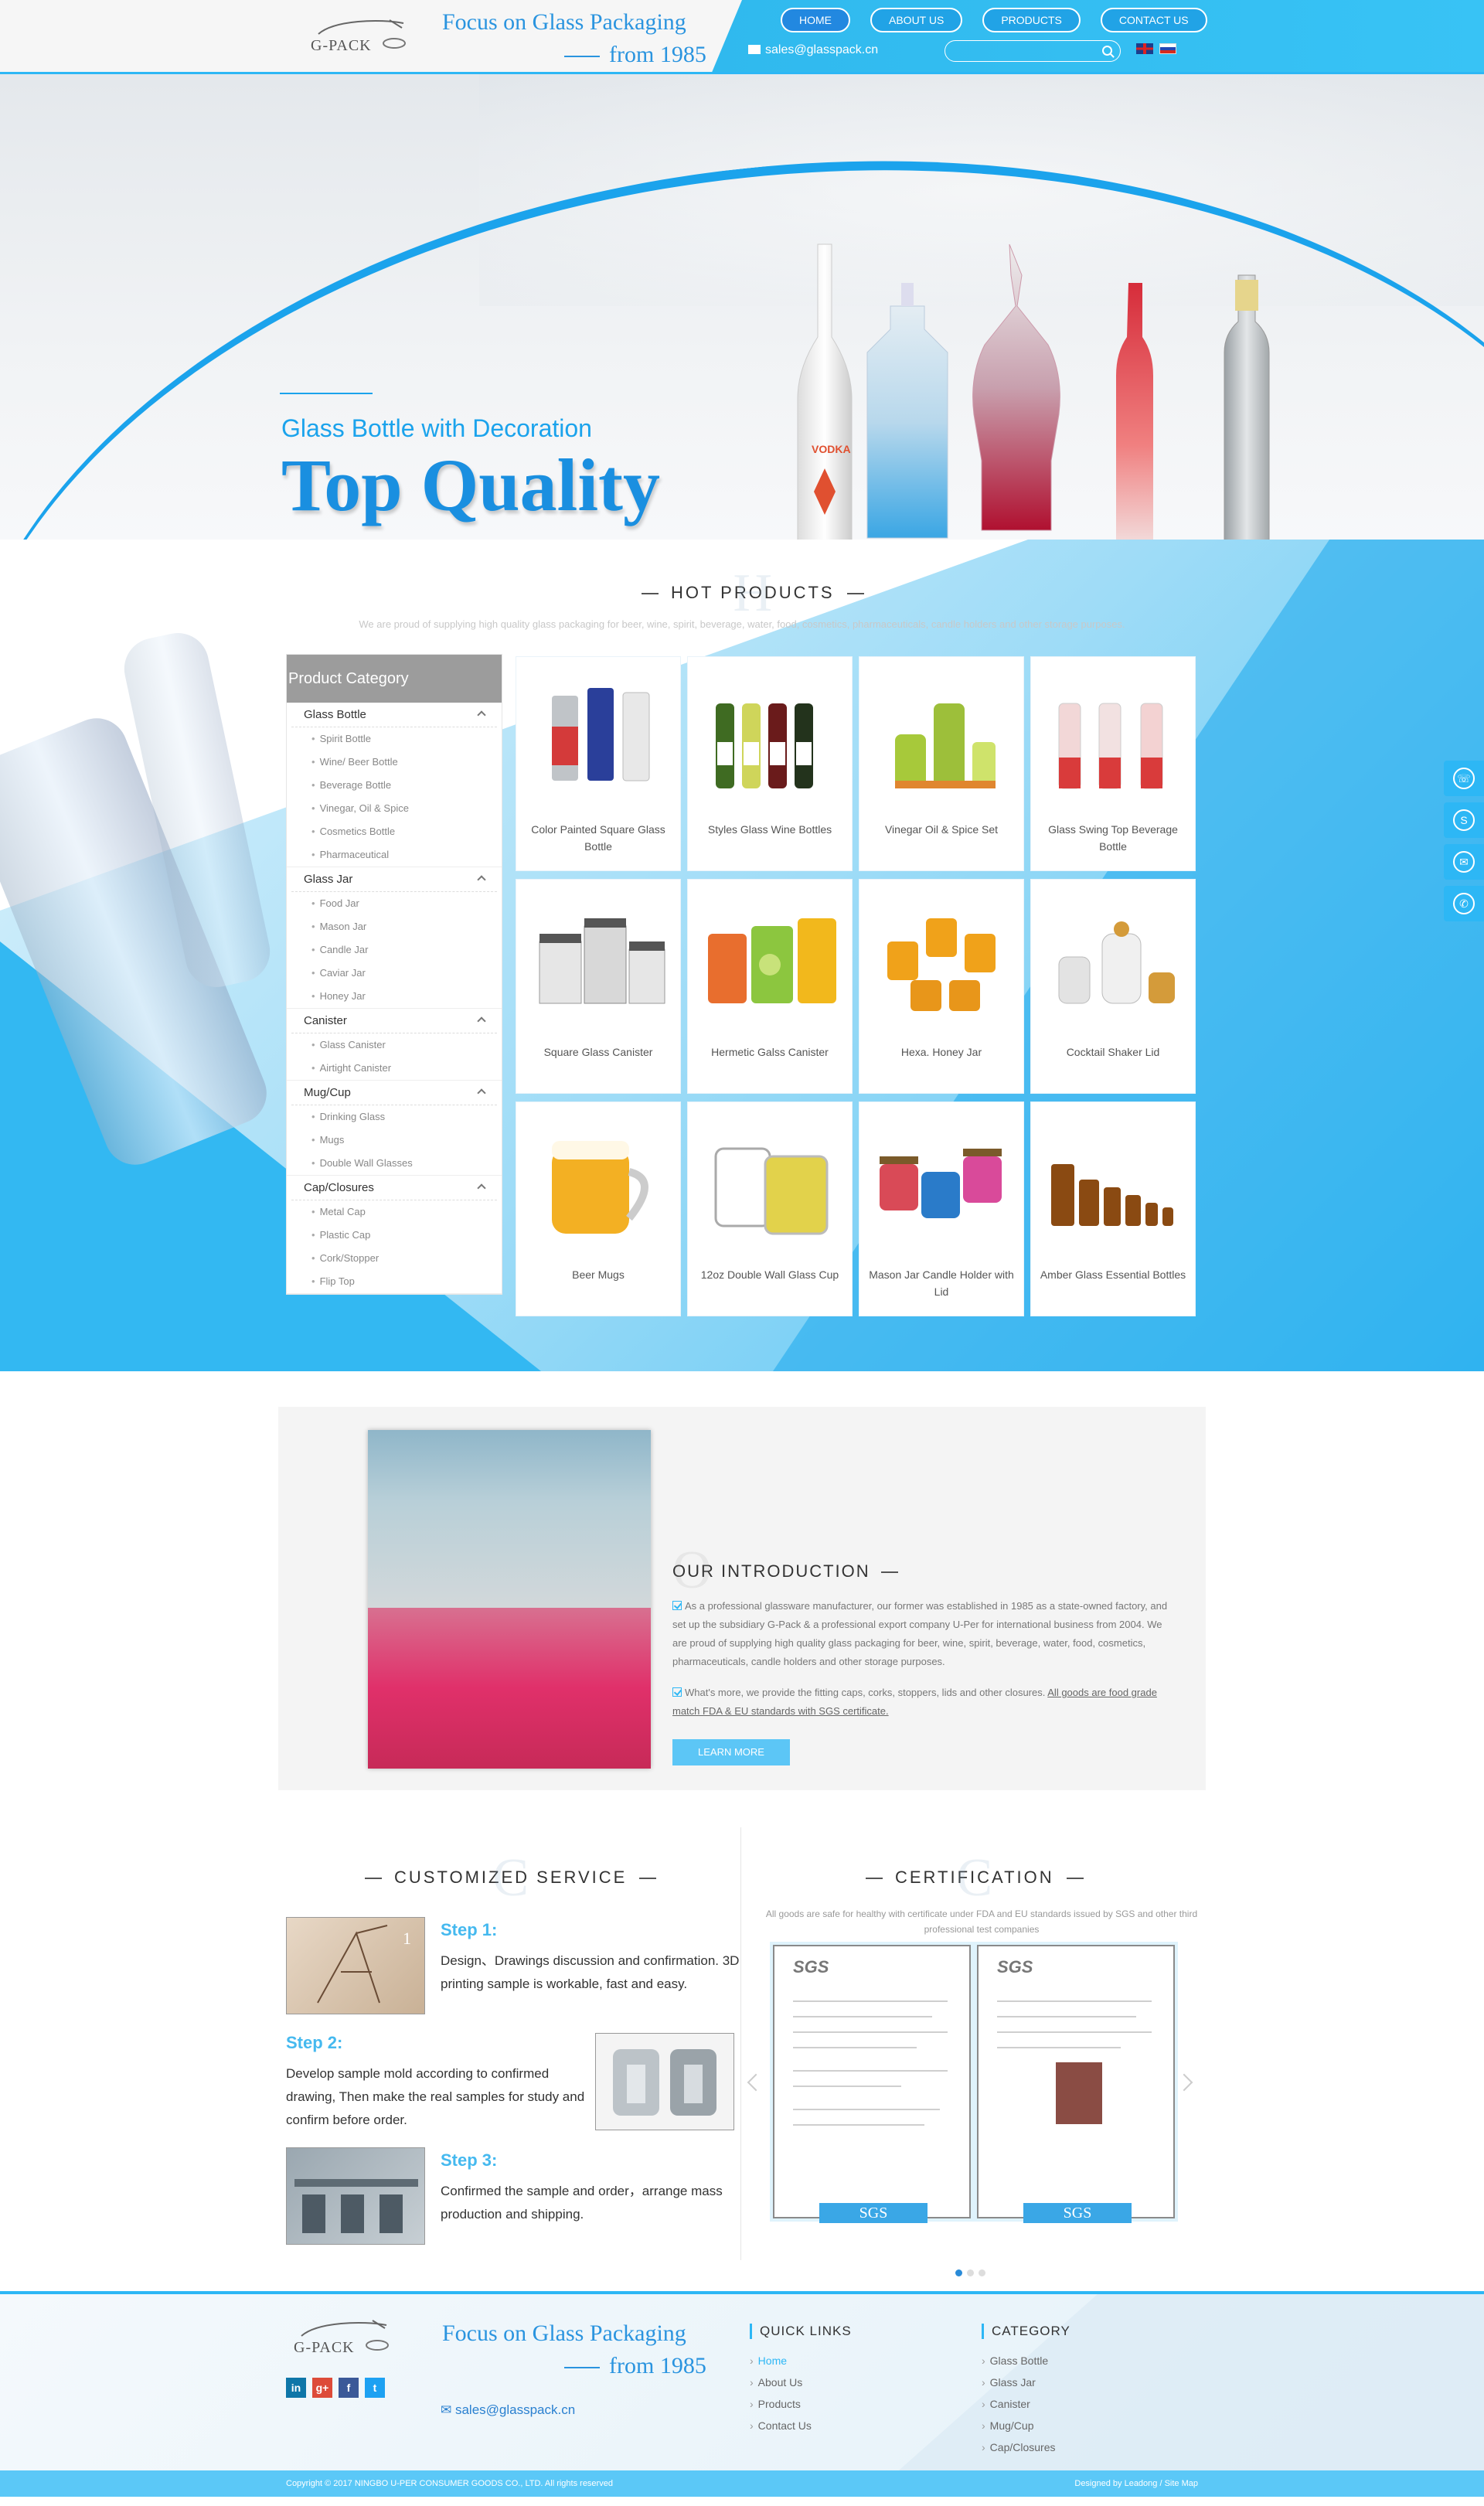 This screenshot has height=2506, width=1484. What do you see at coordinates (1113, 986) in the screenshot?
I see `product-card: Cocktail Shaker Lid` at bounding box center [1113, 986].